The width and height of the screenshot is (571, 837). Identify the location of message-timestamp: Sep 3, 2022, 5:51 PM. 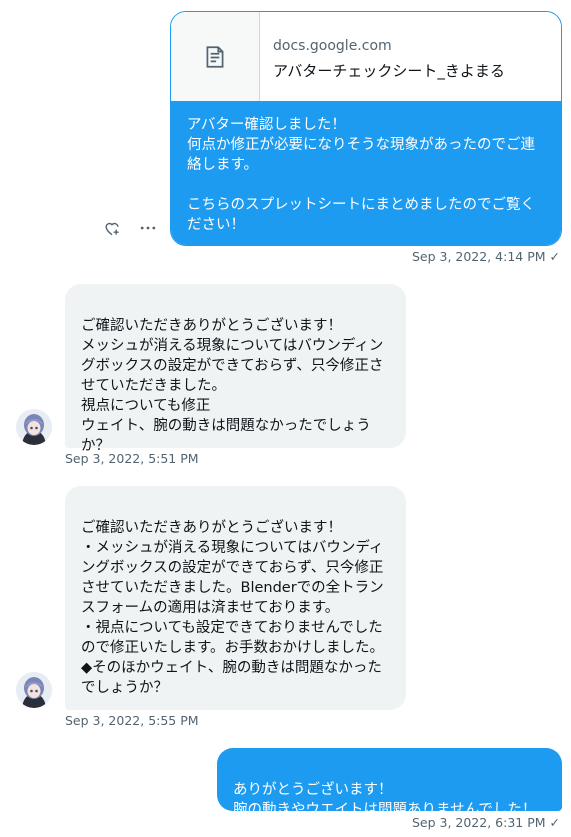
(132, 458).